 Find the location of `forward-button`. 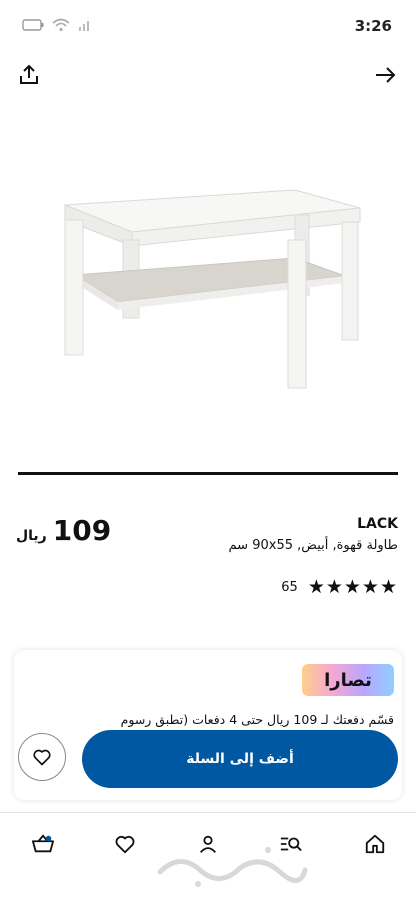

forward-button is located at coordinates (385, 75).